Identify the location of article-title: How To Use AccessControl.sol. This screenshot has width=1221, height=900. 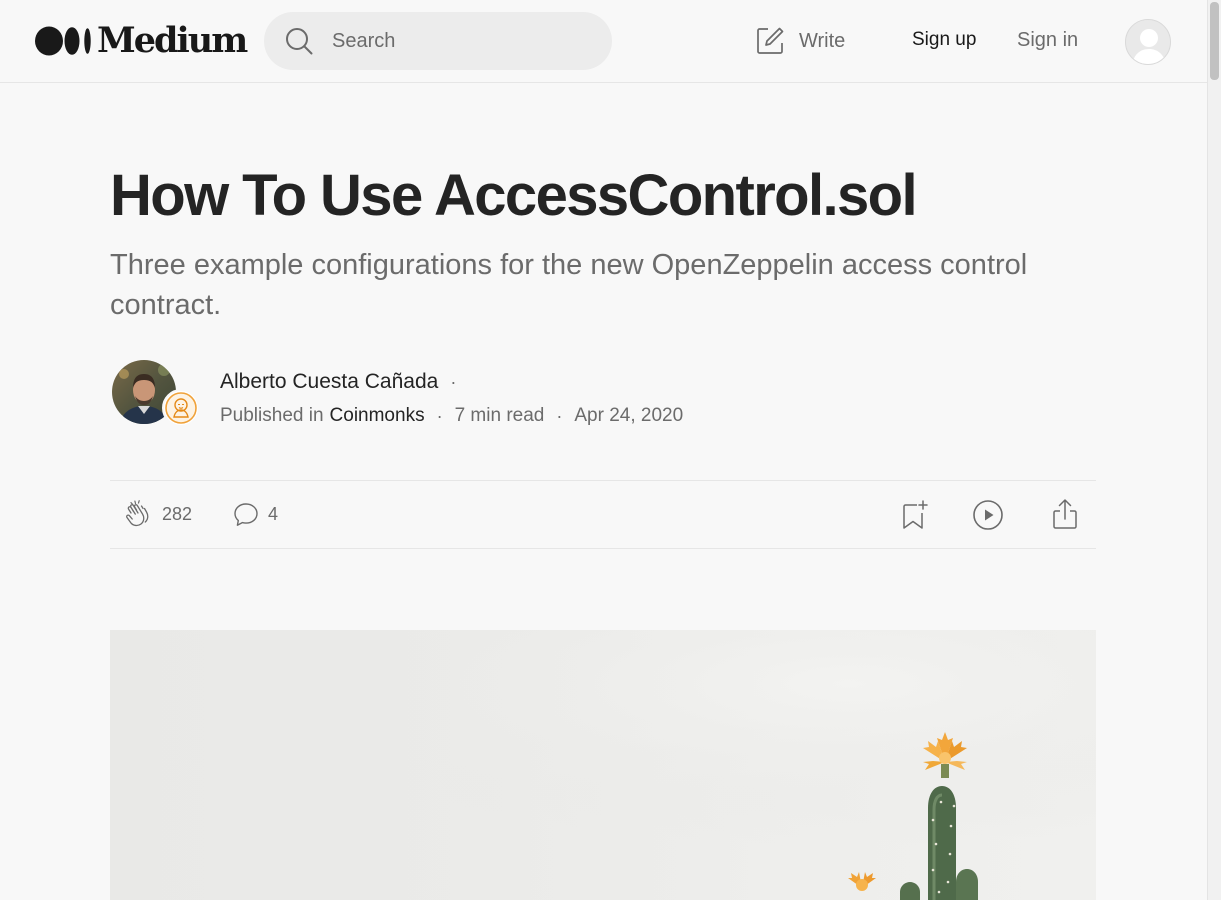
(514, 195).